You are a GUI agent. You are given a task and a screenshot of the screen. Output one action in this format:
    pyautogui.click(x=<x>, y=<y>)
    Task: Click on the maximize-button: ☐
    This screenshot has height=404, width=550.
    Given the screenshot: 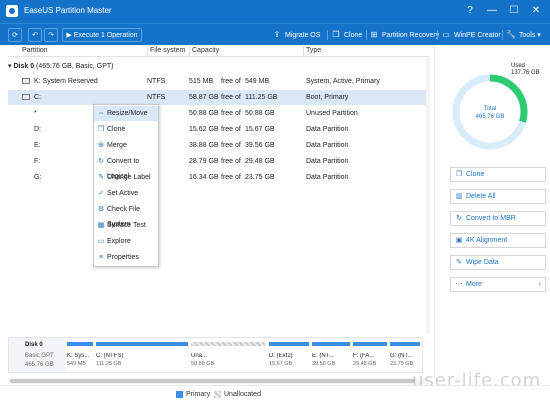 What is the action you would take?
    pyautogui.click(x=514, y=11)
    